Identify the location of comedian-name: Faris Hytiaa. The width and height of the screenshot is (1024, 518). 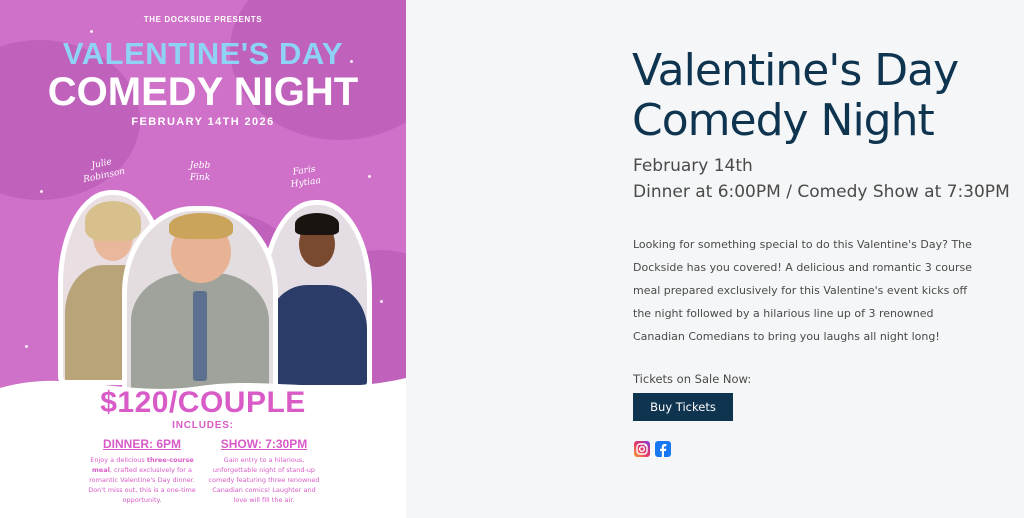
(306, 177).